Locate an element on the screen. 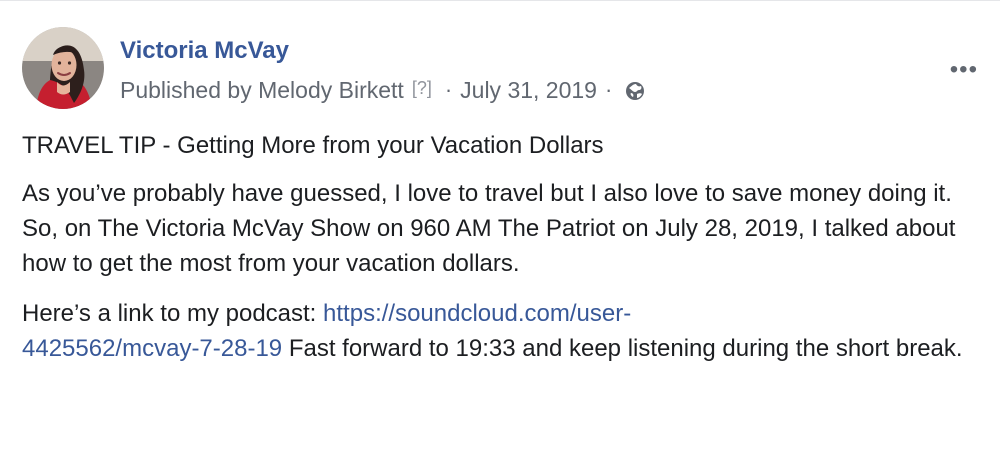  author-avatar is located at coordinates (63, 68).